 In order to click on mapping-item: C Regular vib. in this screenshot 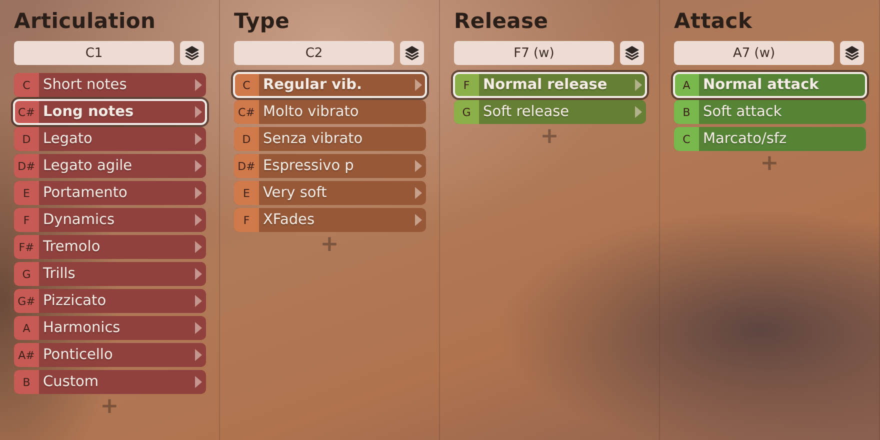, I will do `click(330, 85)`.